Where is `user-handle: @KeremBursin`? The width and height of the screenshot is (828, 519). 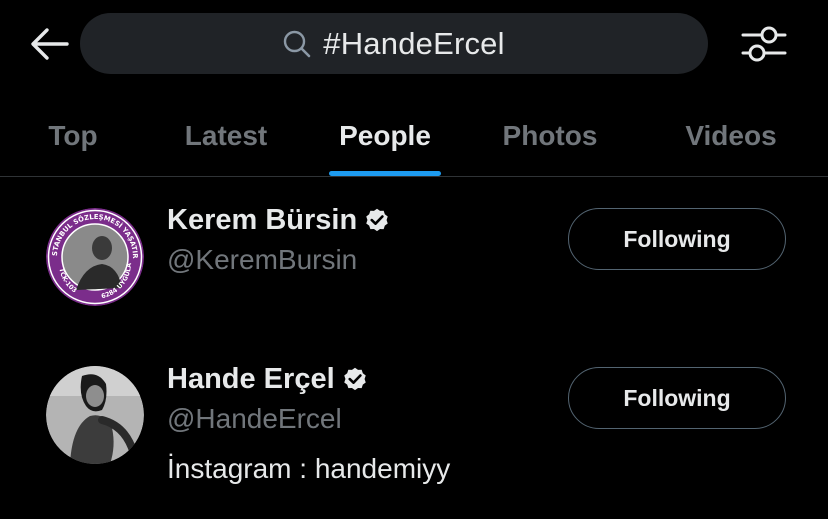 user-handle: @KeremBursin is located at coordinates (262, 259).